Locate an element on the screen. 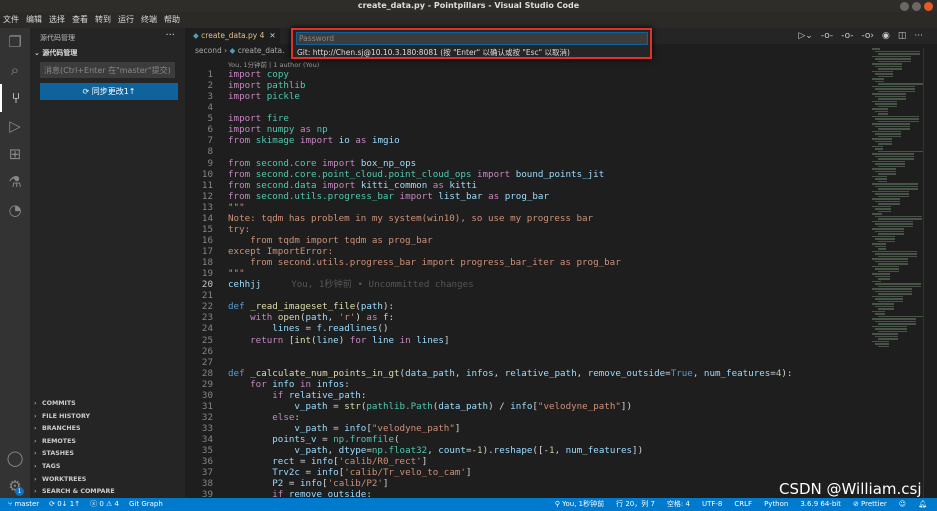  sync-changes-button: ⟳ 同步更改1↑ is located at coordinates (109, 91).